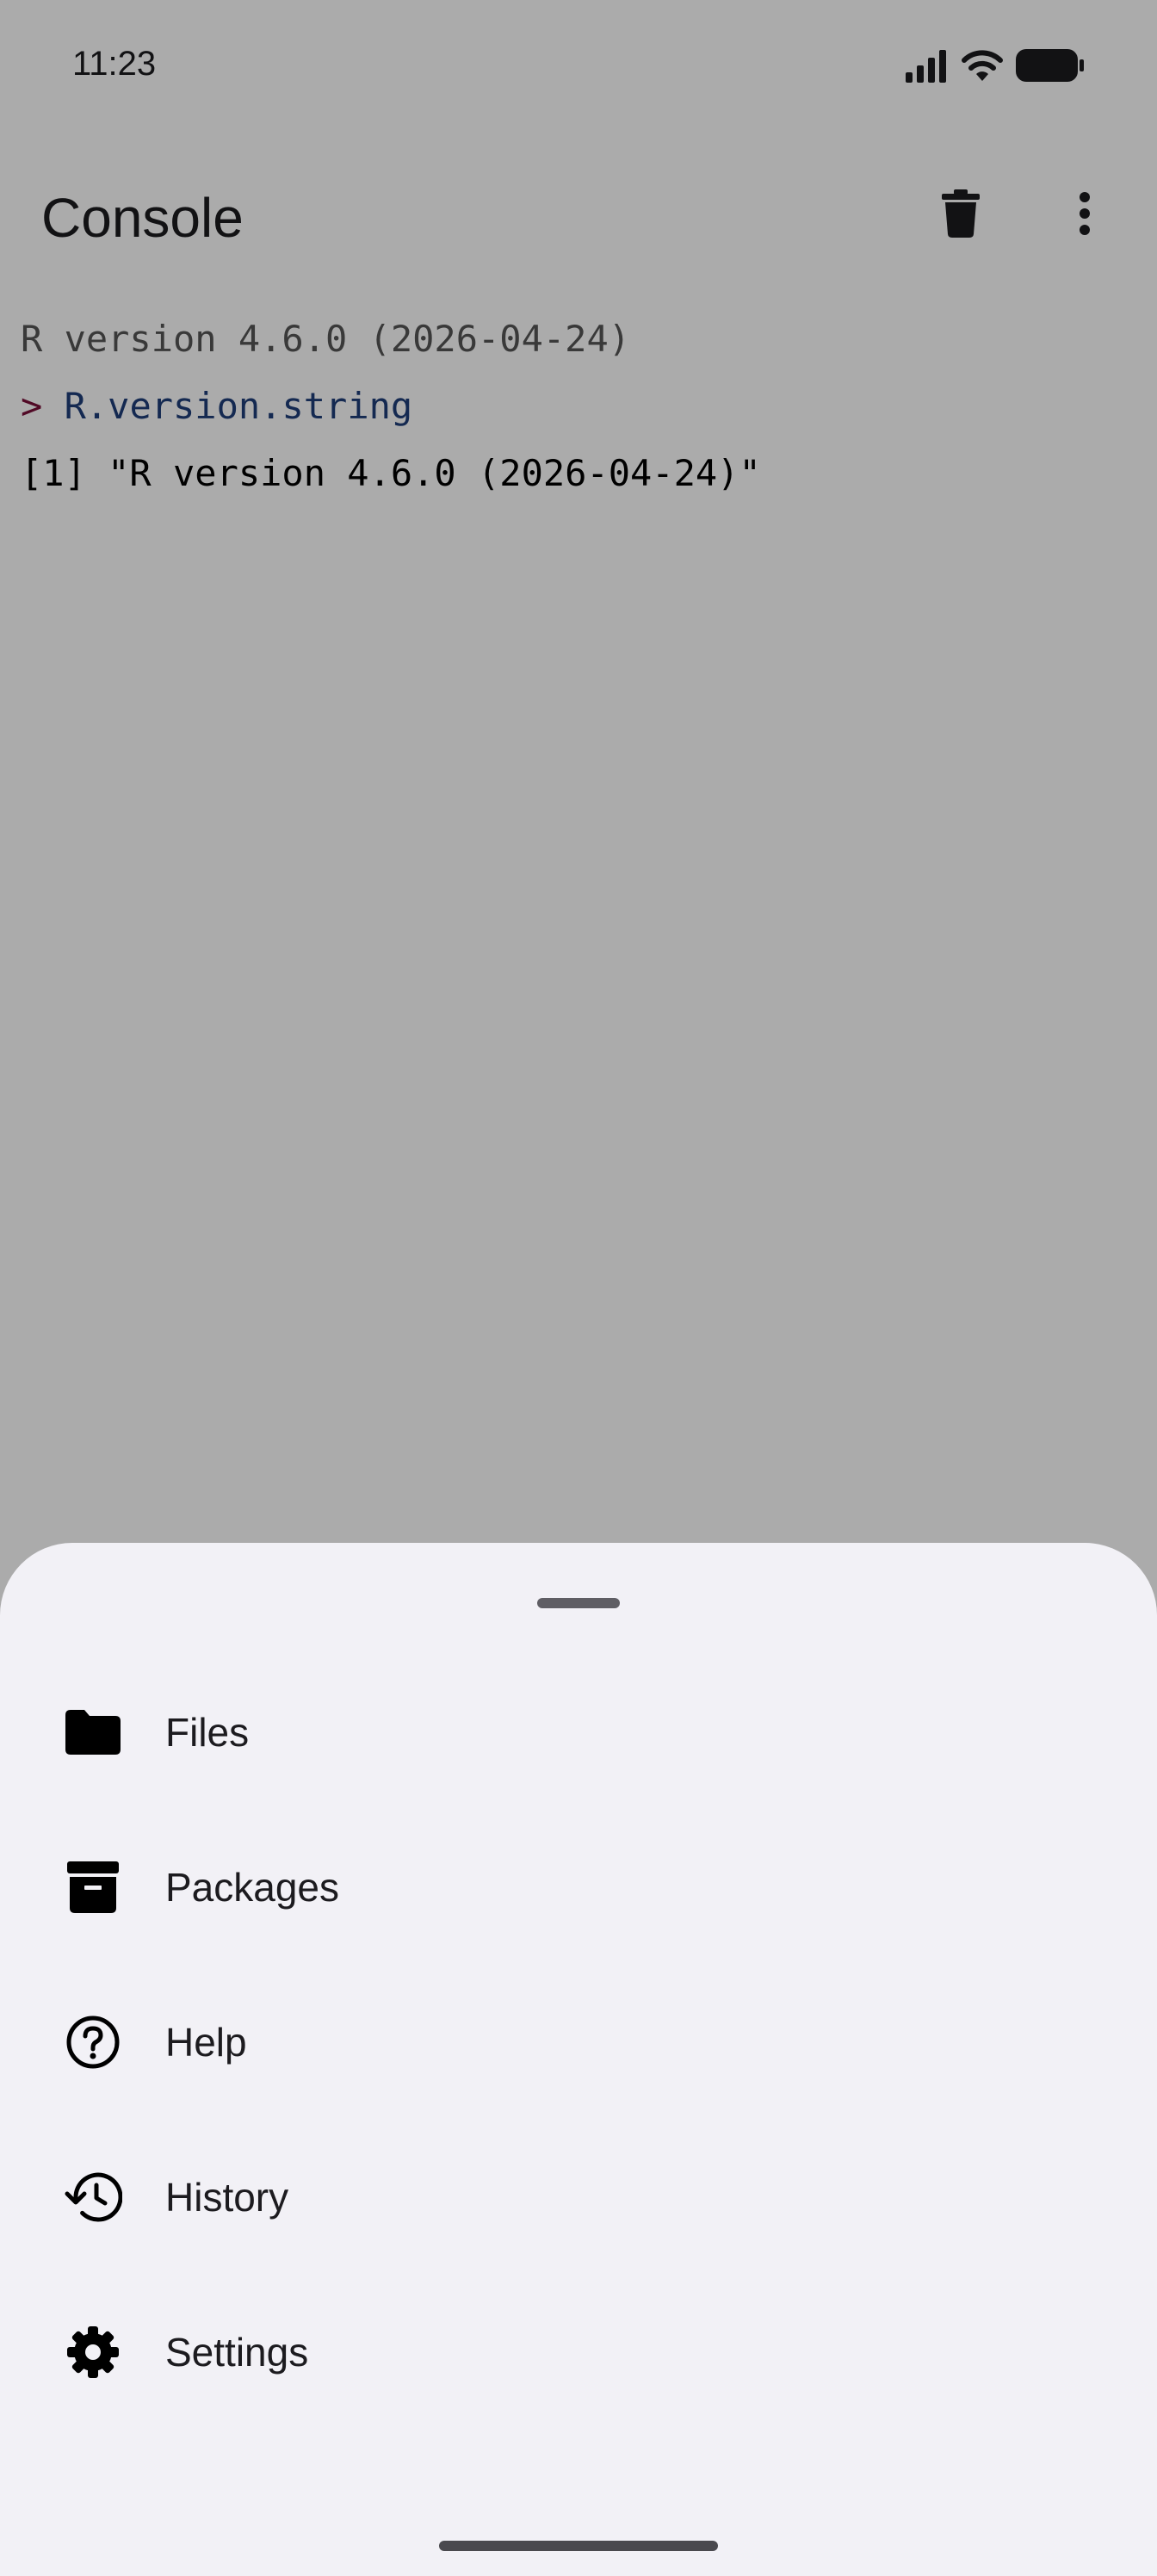 Image resolution: width=1157 pixels, height=2576 pixels. Describe the element at coordinates (237, 2353) in the screenshot. I see `menu-item-label: Settings` at that location.